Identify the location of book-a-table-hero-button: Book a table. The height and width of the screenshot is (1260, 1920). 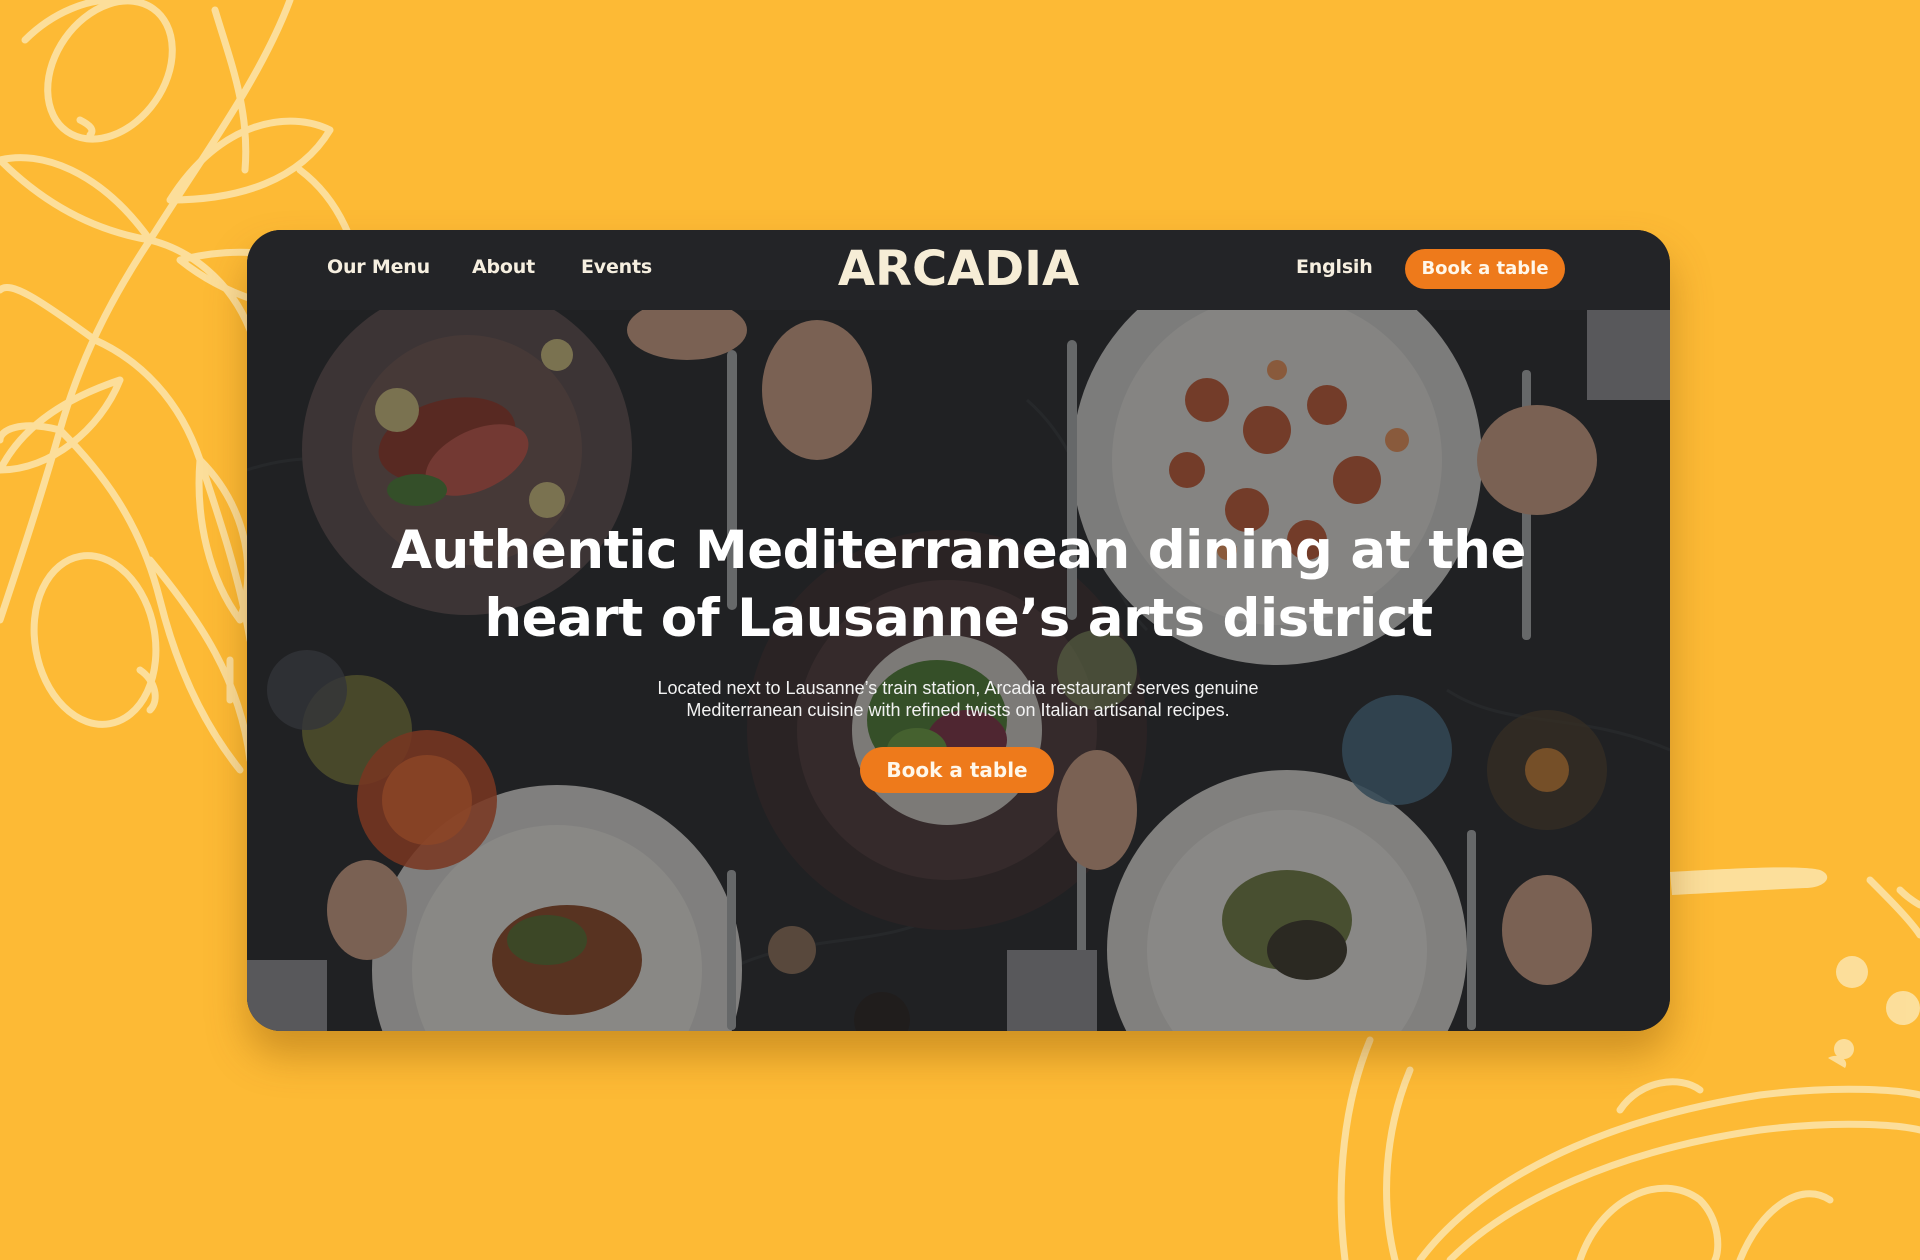
(957, 770).